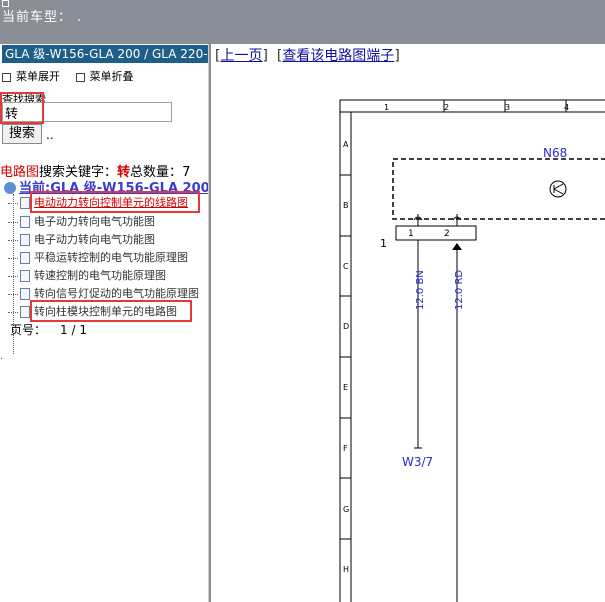  I want to click on search-button: 搜索, so click(22, 134).